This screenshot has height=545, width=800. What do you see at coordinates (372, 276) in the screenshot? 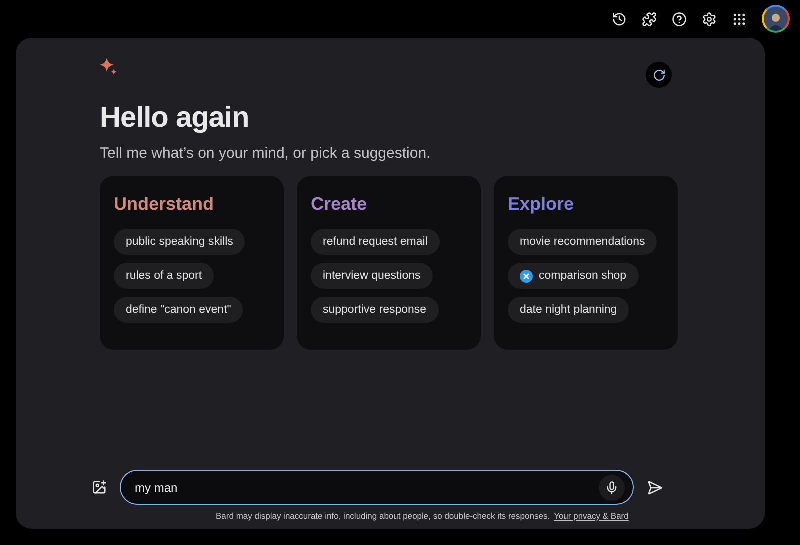
I see `suggestion-chip: interview questions` at bounding box center [372, 276].